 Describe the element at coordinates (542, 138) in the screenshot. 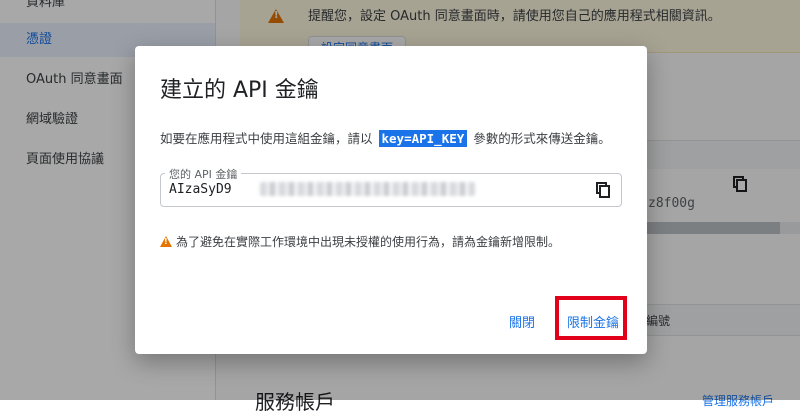

I see `description-text-after: 參數的形式來傳送金鑰。` at that location.